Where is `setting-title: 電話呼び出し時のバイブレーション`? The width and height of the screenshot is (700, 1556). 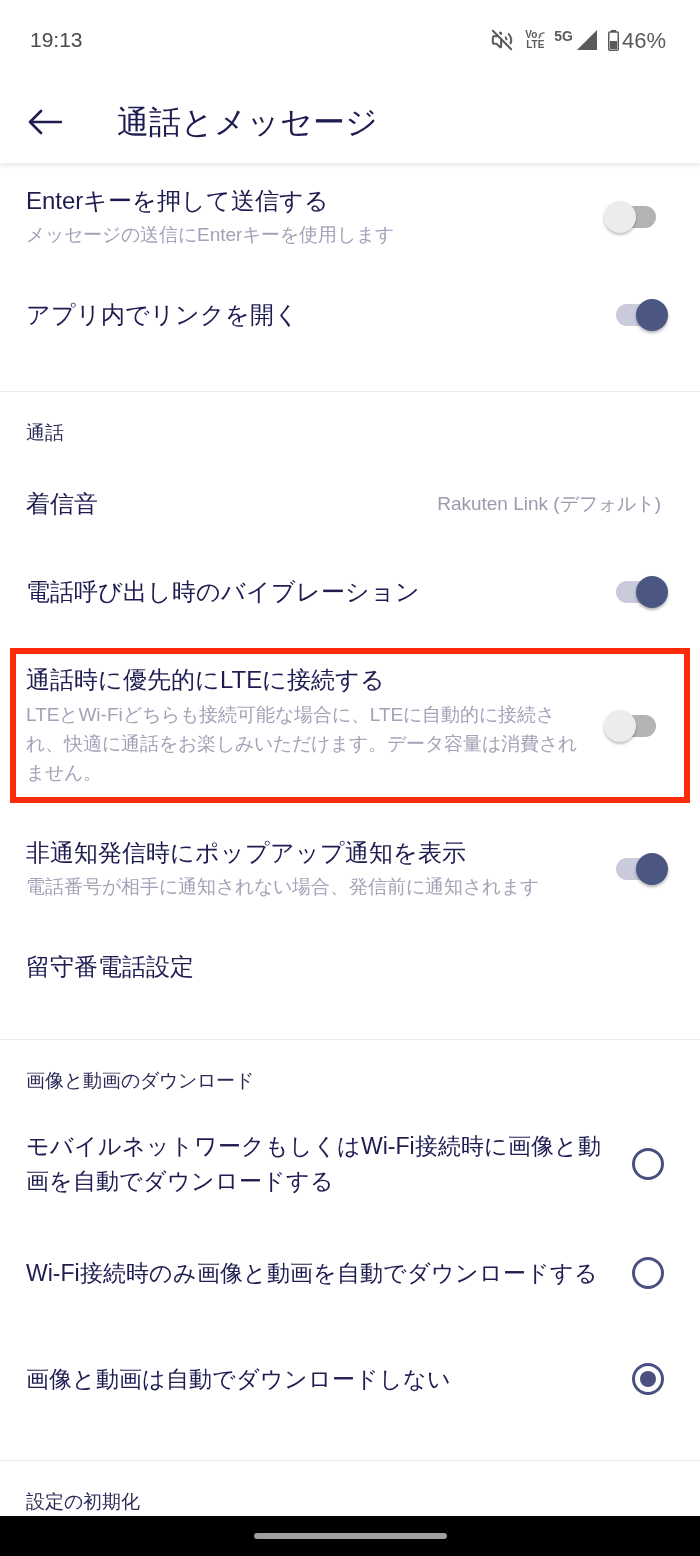
setting-title: 電話呼び出し時のバイブレーション is located at coordinates (223, 592).